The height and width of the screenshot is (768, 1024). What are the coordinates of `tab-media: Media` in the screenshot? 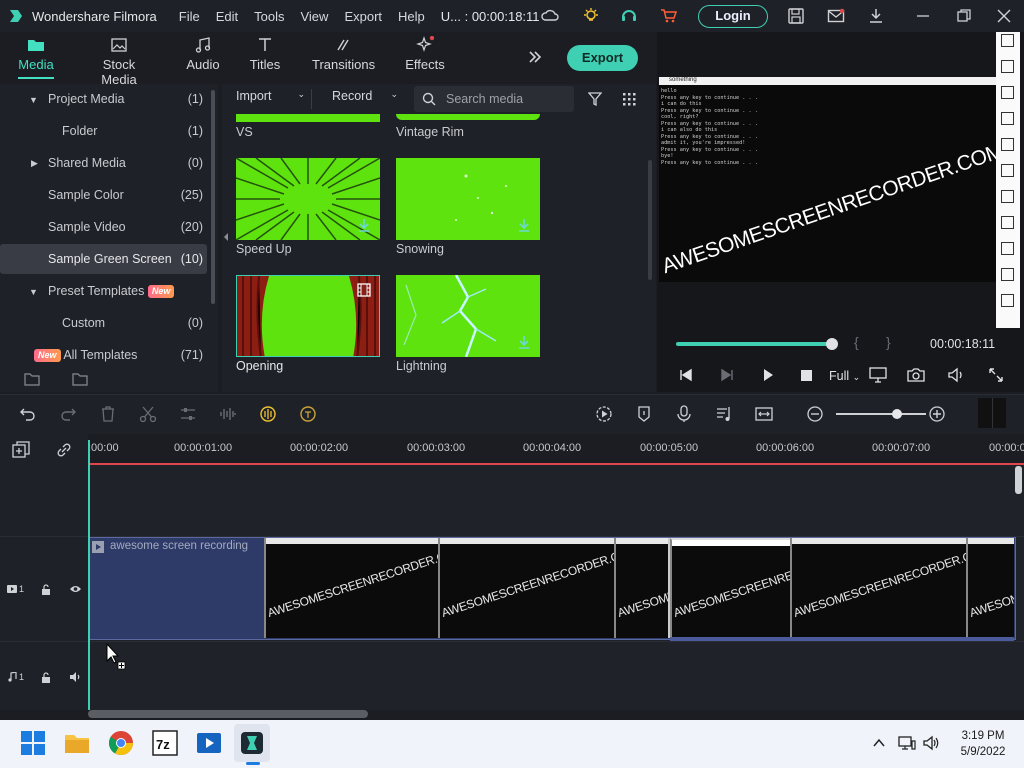 It's located at (36, 57).